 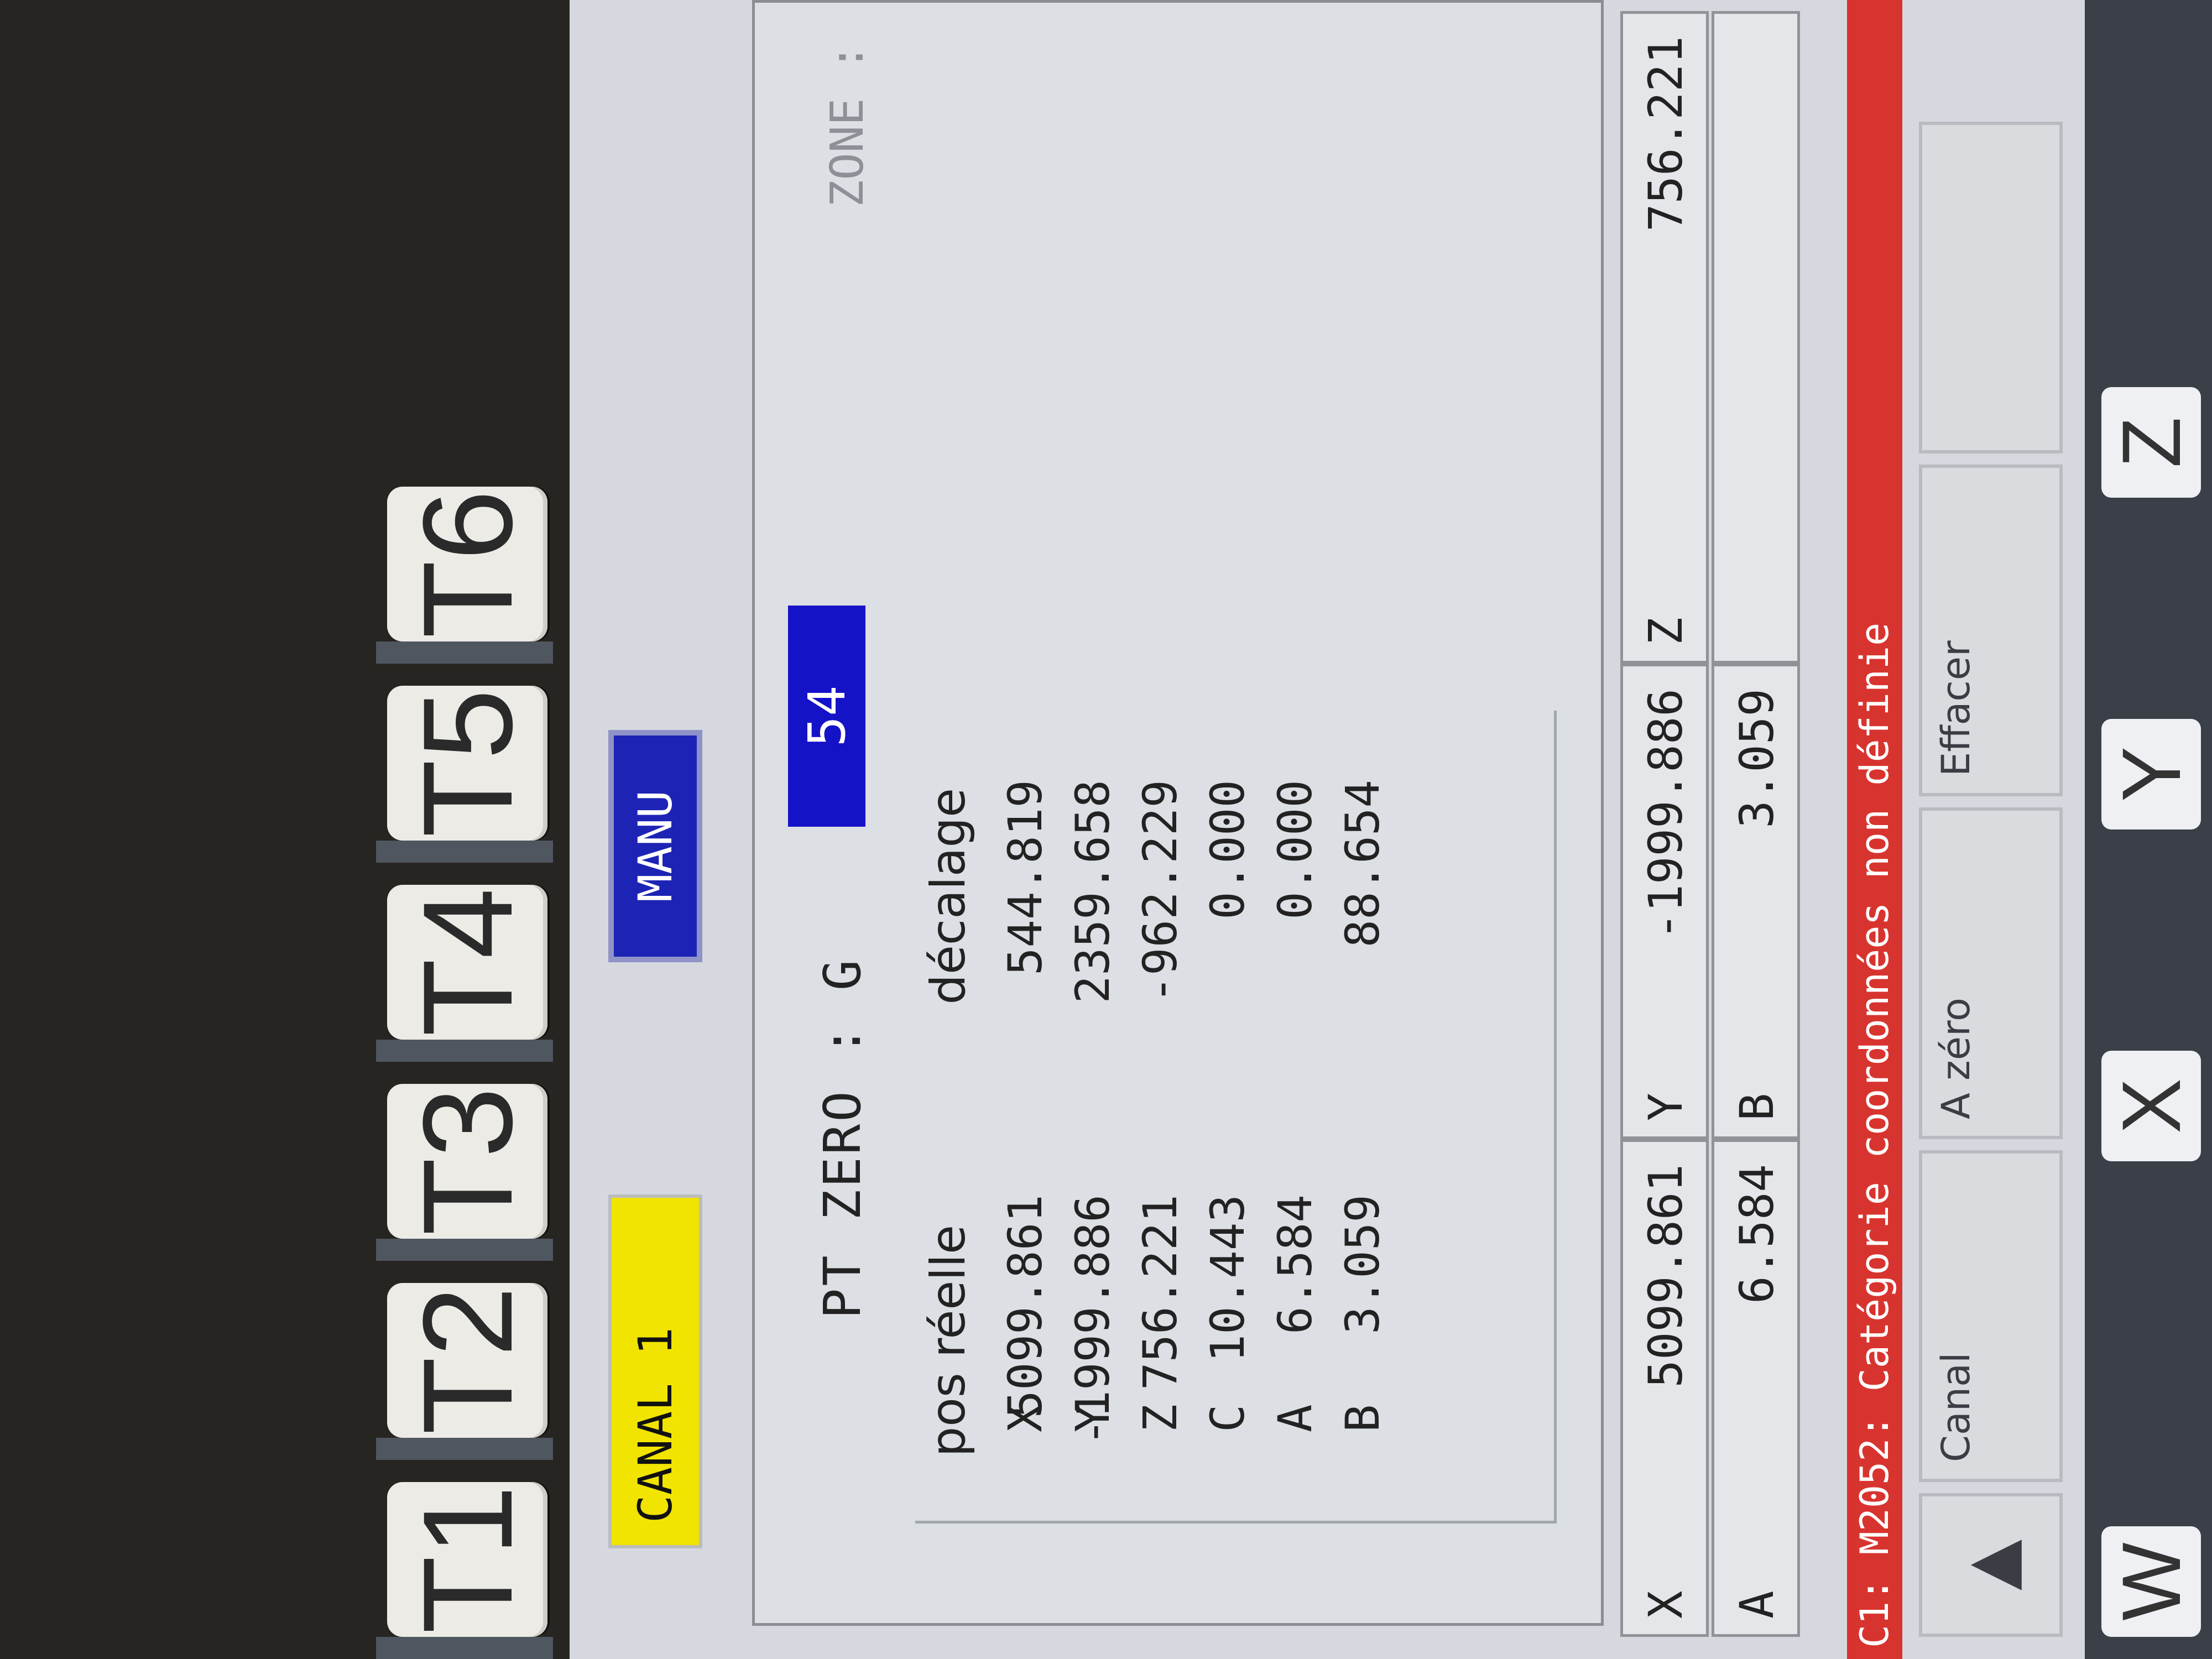 I want to click on key-t2: T2, so click(x=467, y=1361).